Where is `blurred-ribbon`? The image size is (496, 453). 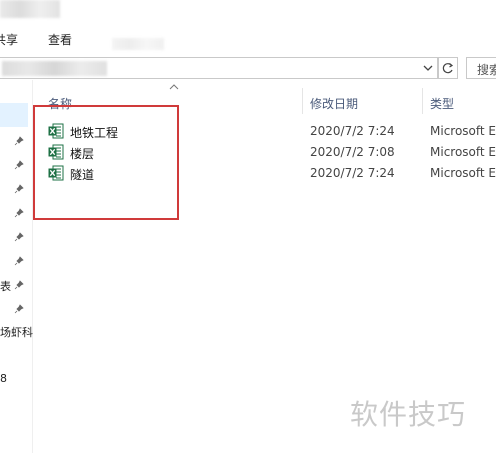 blurred-ribbon is located at coordinates (138, 44).